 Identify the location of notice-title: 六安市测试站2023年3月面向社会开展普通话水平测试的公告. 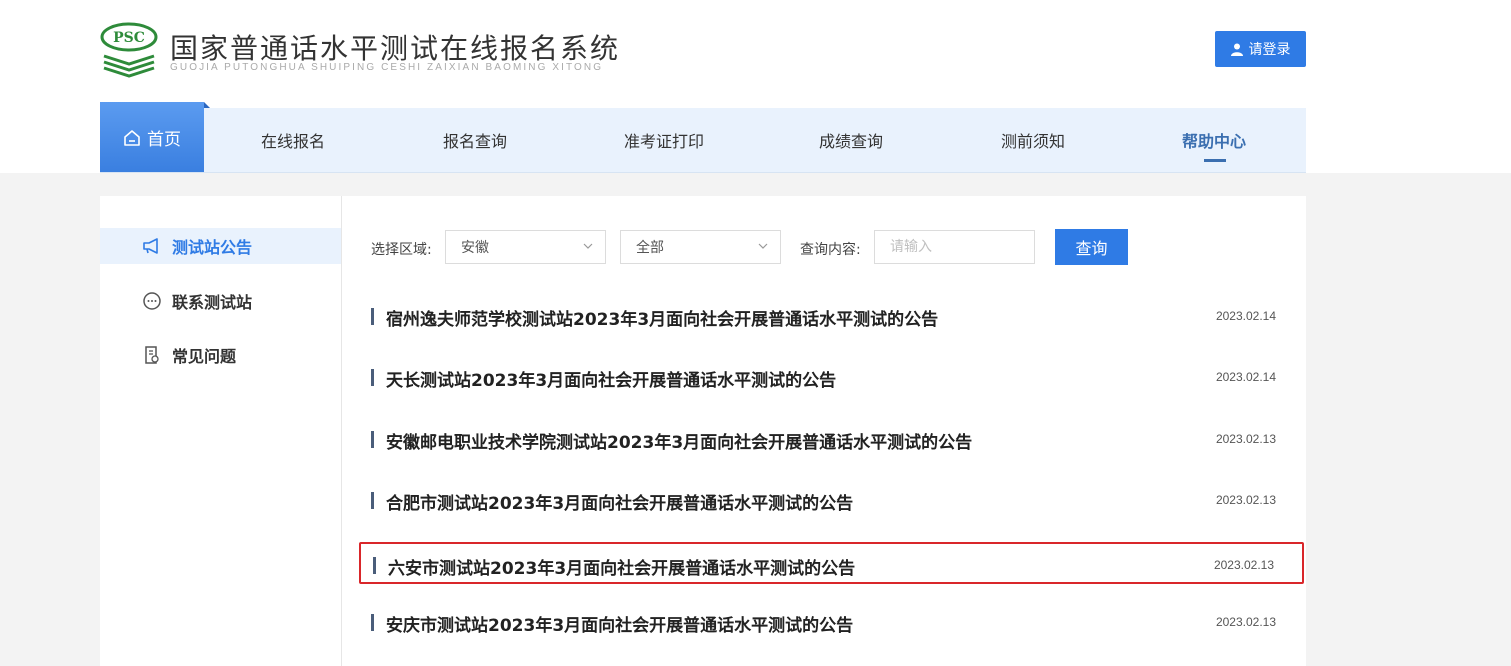
(621, 566).